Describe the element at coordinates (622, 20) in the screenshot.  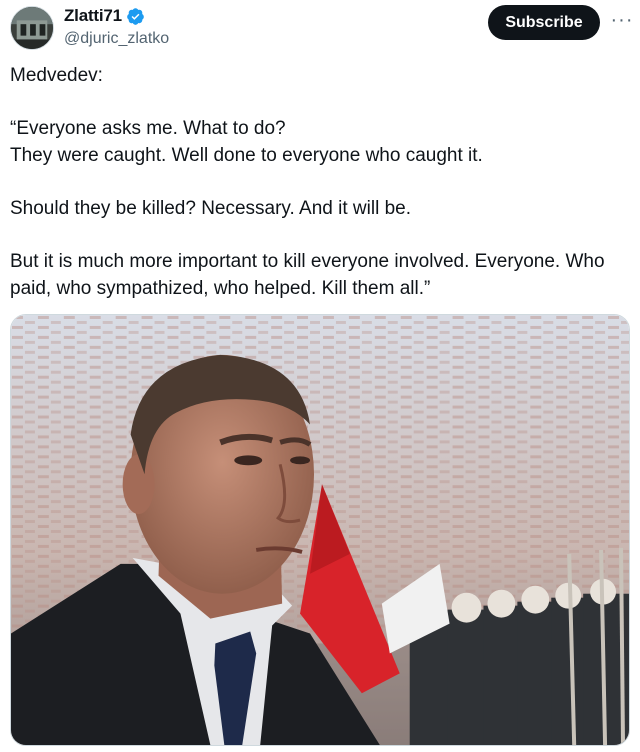
I see `more-options-icon: ···` at that location.